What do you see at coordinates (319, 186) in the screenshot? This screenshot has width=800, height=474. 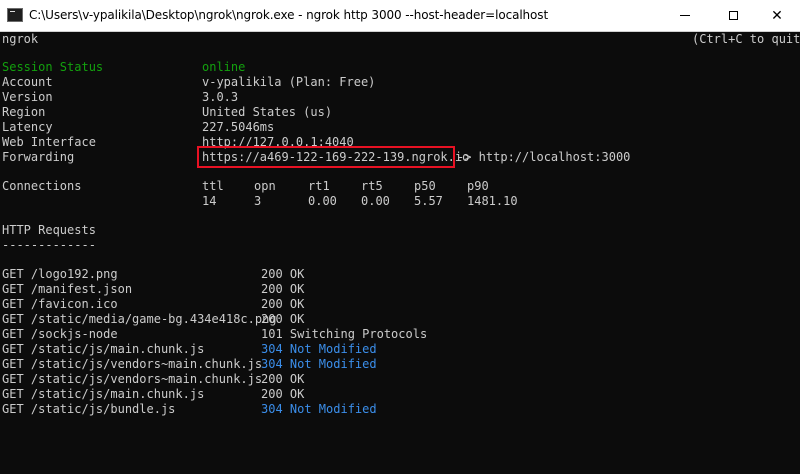 I see `conn-header-rt1: rt1` at bounding box center [319, 186].